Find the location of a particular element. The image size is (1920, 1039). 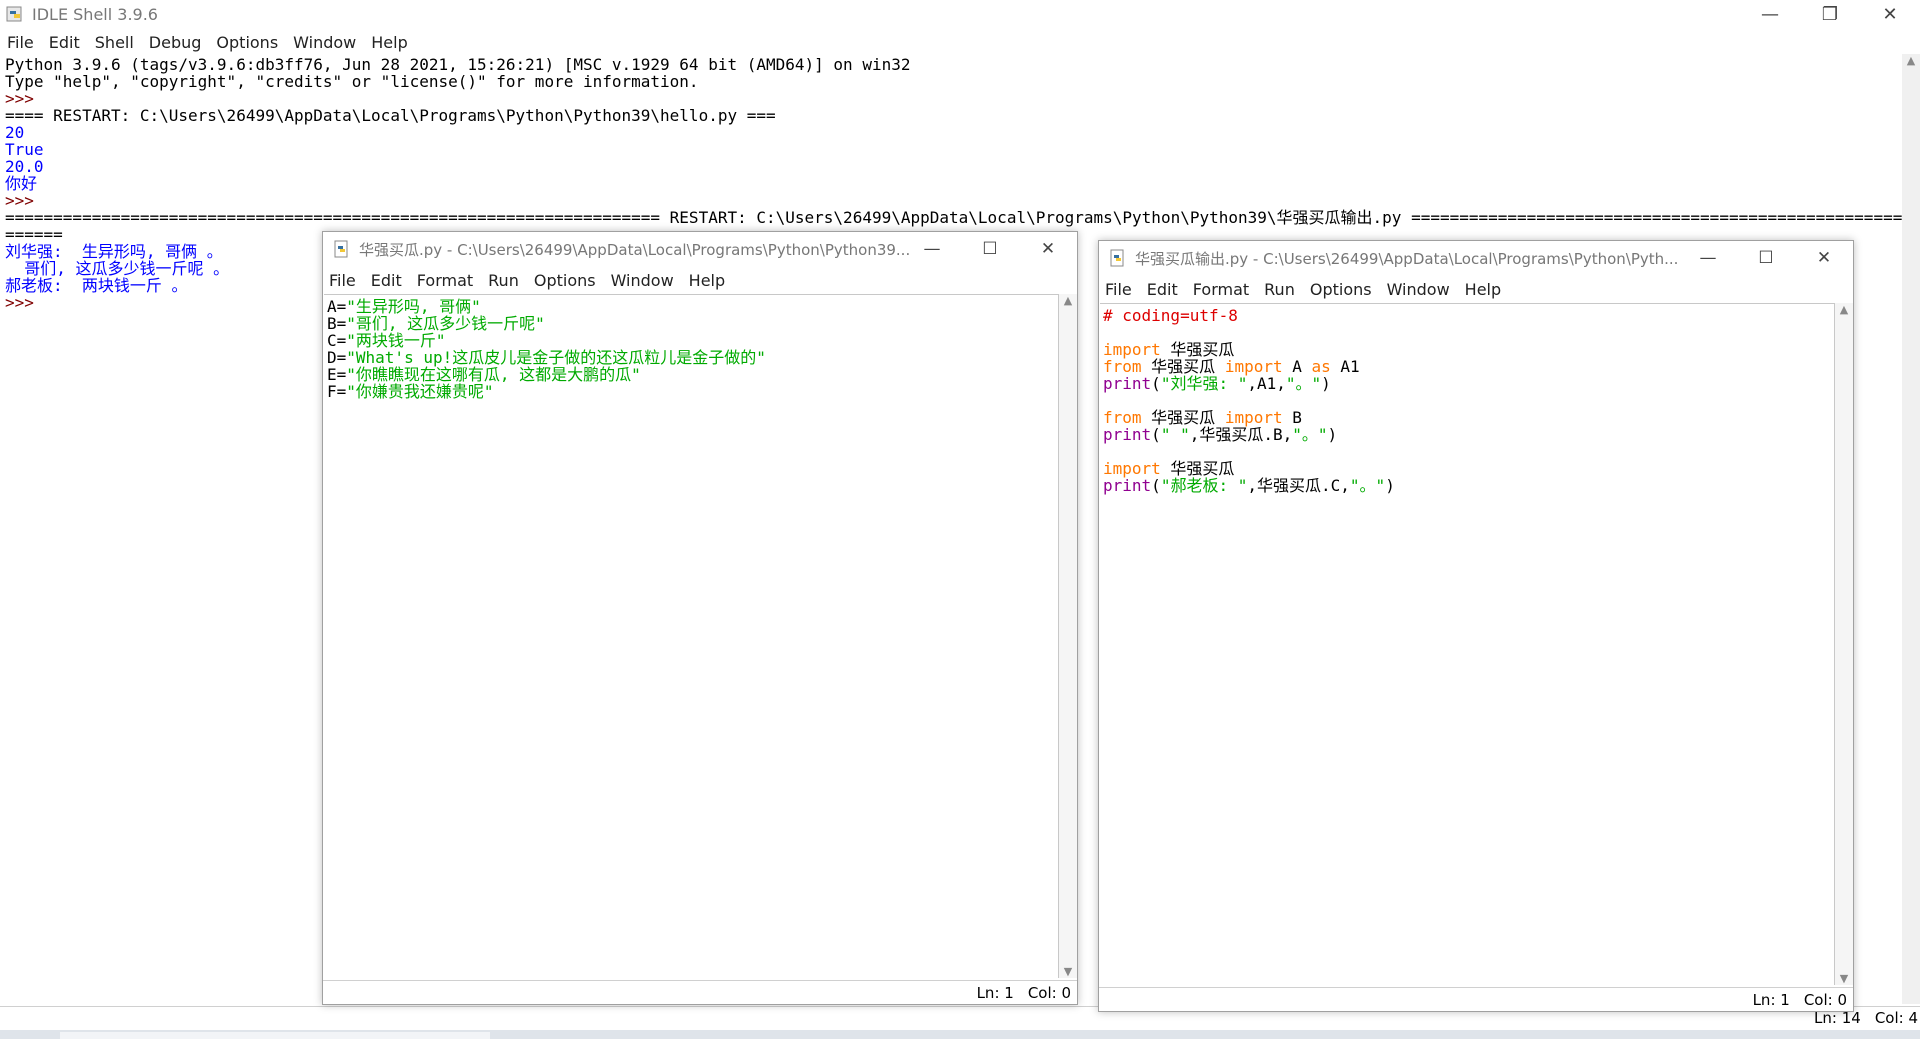

code-token: # coding=utf-8 is located at coordinates (1170, 315).